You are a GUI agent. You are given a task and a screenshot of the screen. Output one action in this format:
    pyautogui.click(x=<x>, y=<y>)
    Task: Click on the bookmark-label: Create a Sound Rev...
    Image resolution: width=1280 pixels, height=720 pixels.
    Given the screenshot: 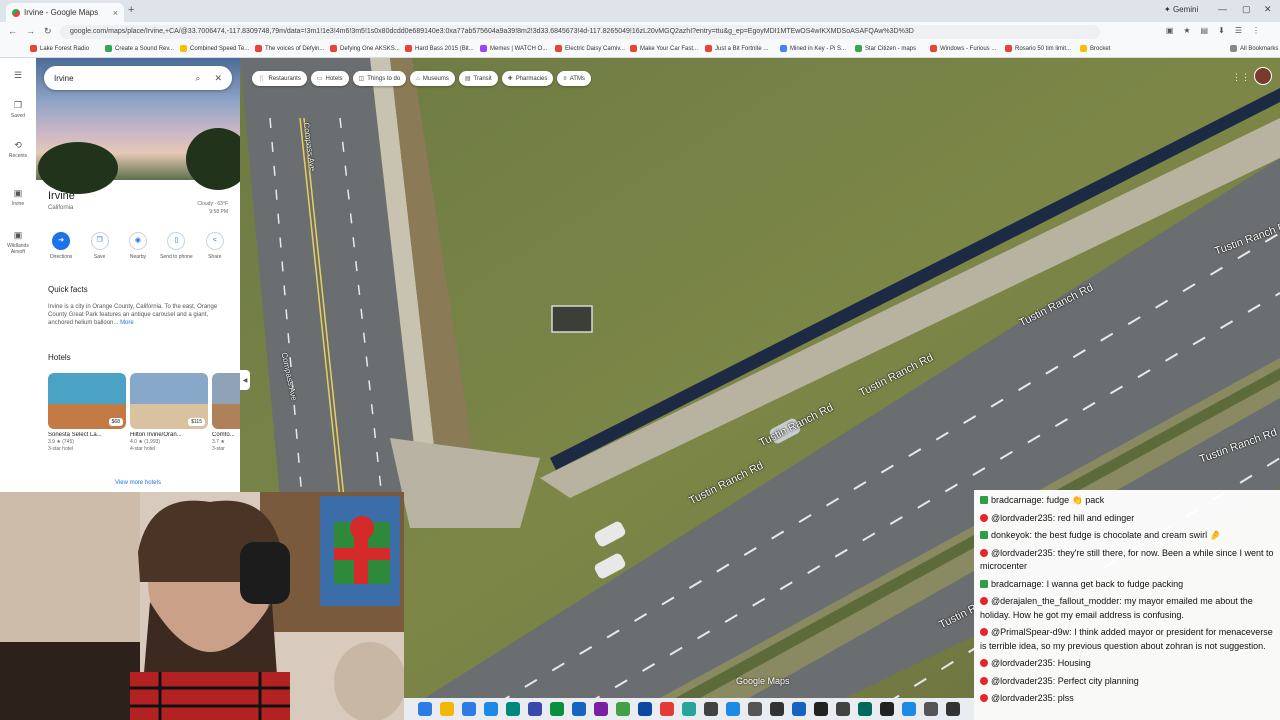 What is the action you would take?
    pyautogui.click(x=144, y=48)
    